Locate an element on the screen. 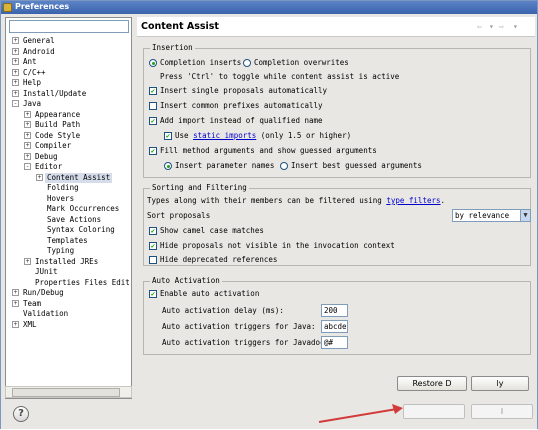  insert-single-label: Insert single proposals automatically is located at coordinates (244, 90).